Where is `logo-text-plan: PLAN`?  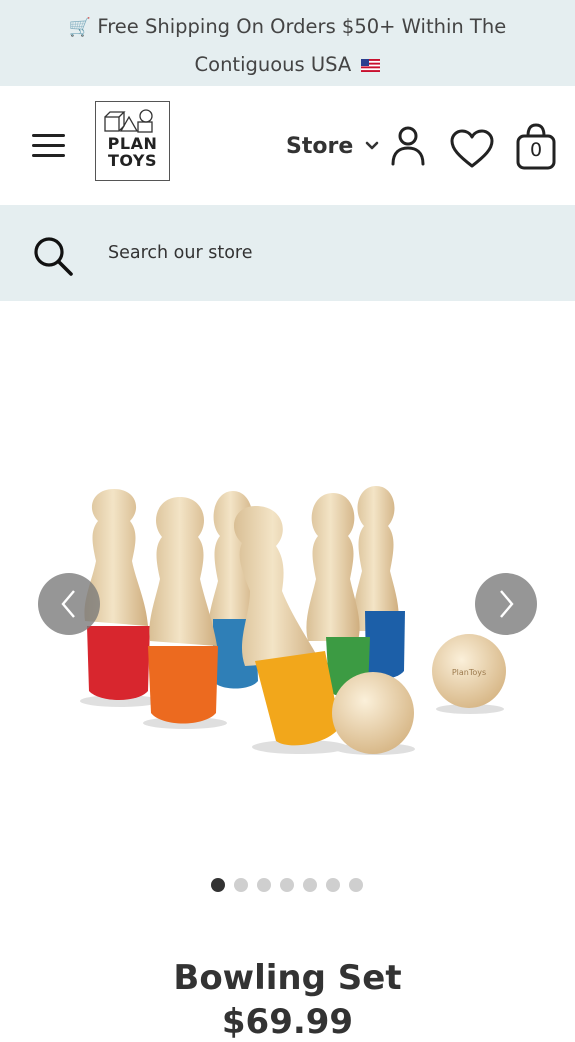
logo-text-plan: PLAN is located at coordinates (132, 143).